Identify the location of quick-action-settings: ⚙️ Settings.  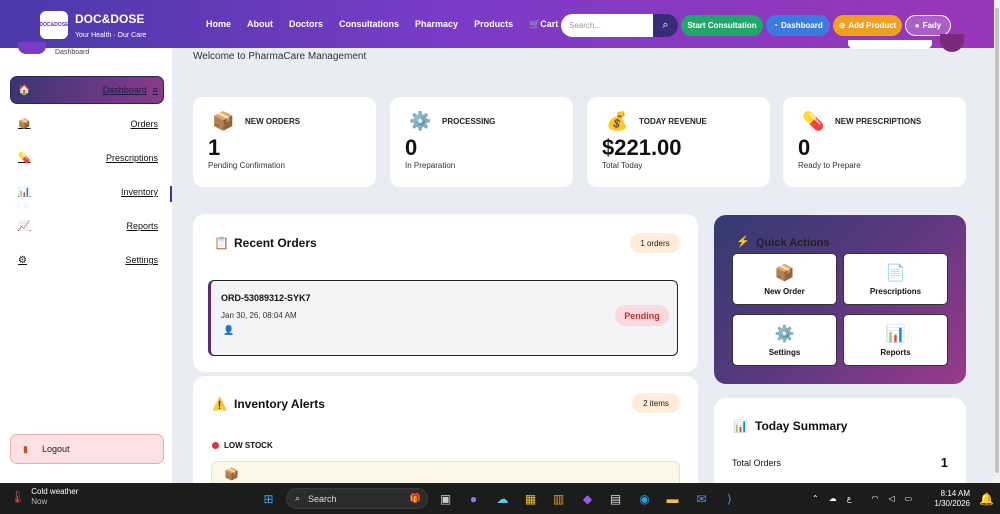
(784, 340).